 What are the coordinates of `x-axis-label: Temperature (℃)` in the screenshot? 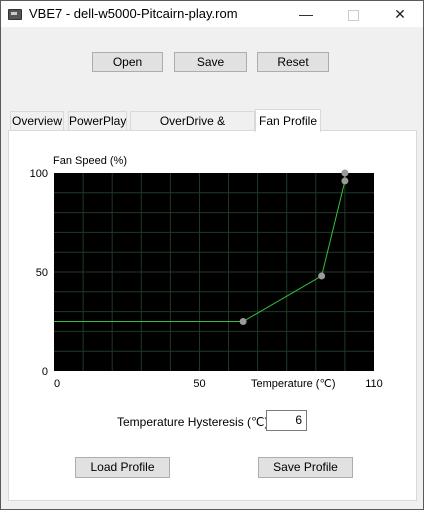 It's located at (293, 384).